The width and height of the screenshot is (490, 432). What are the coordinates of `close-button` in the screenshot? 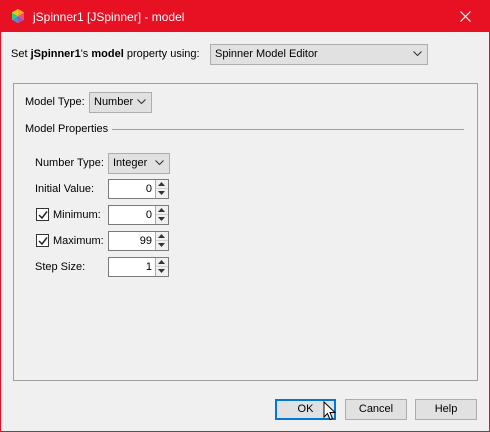 It's located at (466, 16).